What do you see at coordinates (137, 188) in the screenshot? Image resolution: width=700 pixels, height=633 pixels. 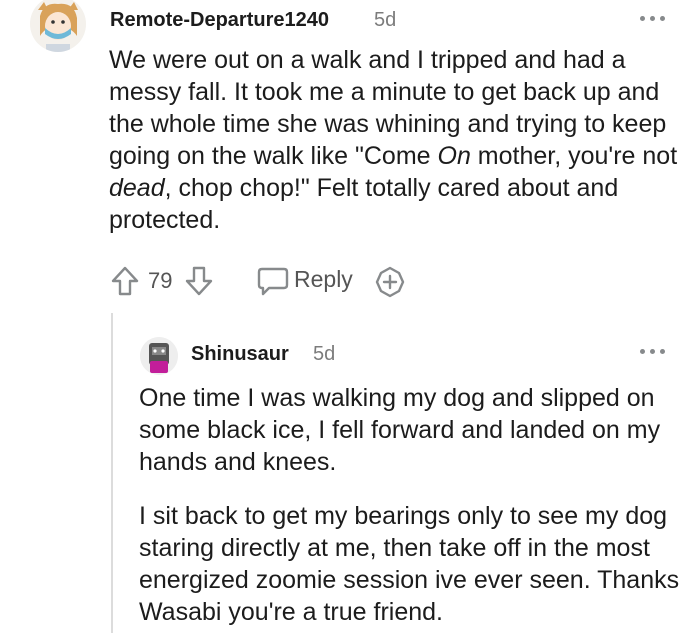 I see `comment-body-emphasis-dead: dead` at bounding box center [137, 188].